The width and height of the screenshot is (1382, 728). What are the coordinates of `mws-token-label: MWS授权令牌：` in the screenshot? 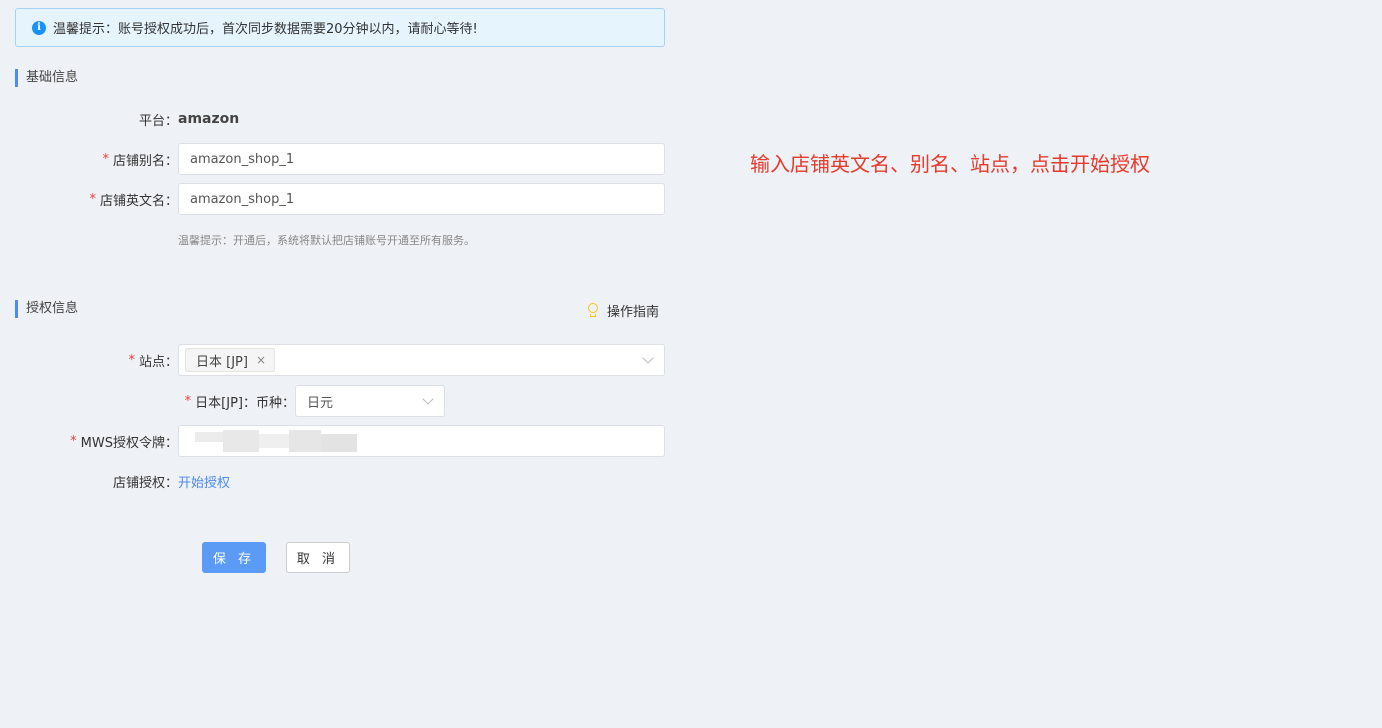 It's located at (129, 443).